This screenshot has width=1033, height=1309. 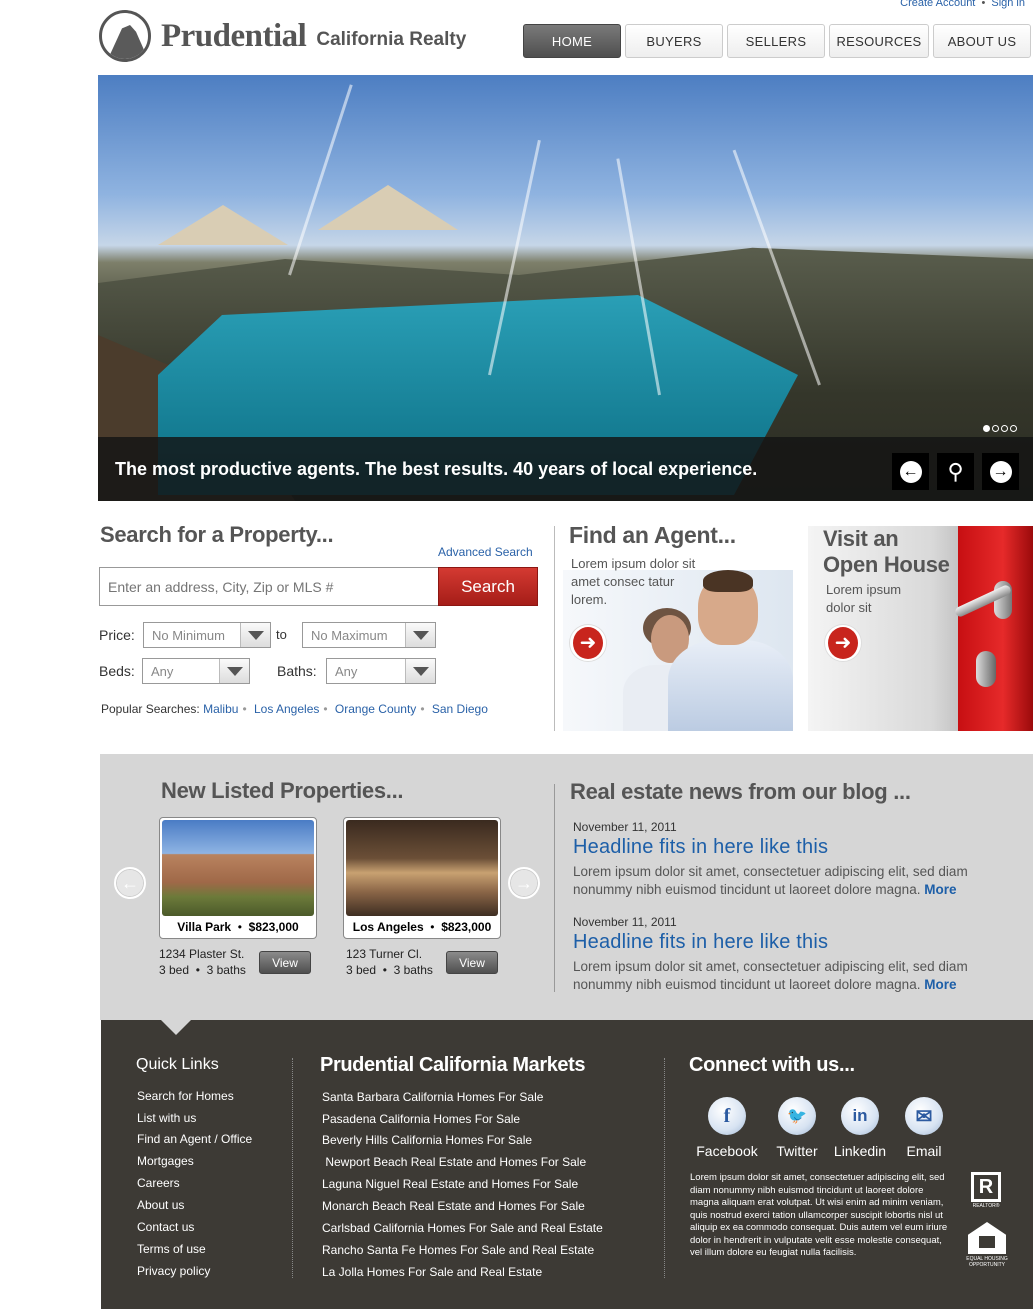 What do you see at coordinates (375, 709) in the screenshot?
I see `popular-search-link: Orange County` at bounding box center [375, 709].